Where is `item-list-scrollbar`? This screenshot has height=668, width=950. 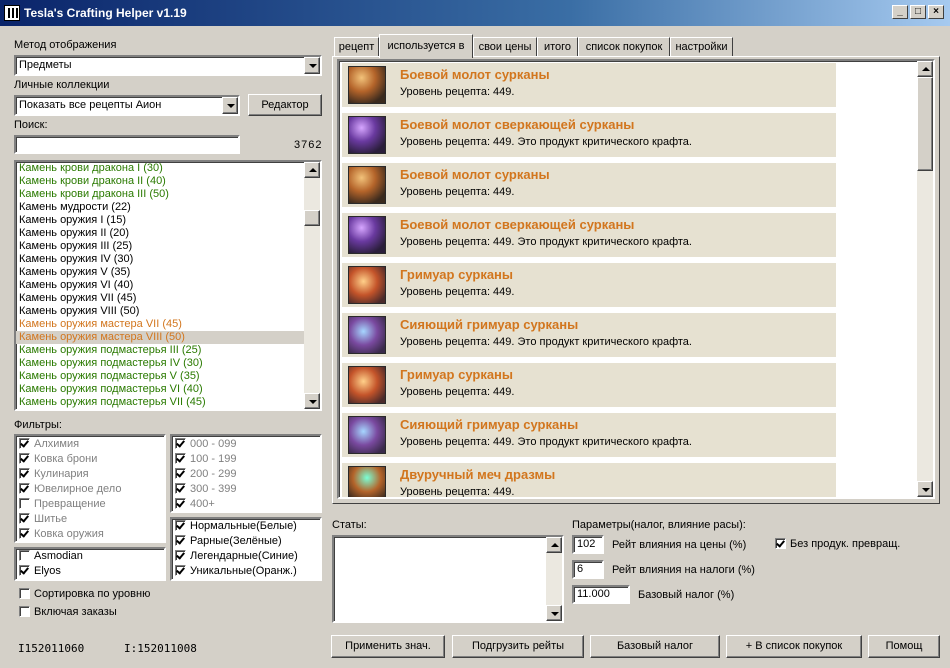 item-list-scrollbar is located at coordinates (312, 285).